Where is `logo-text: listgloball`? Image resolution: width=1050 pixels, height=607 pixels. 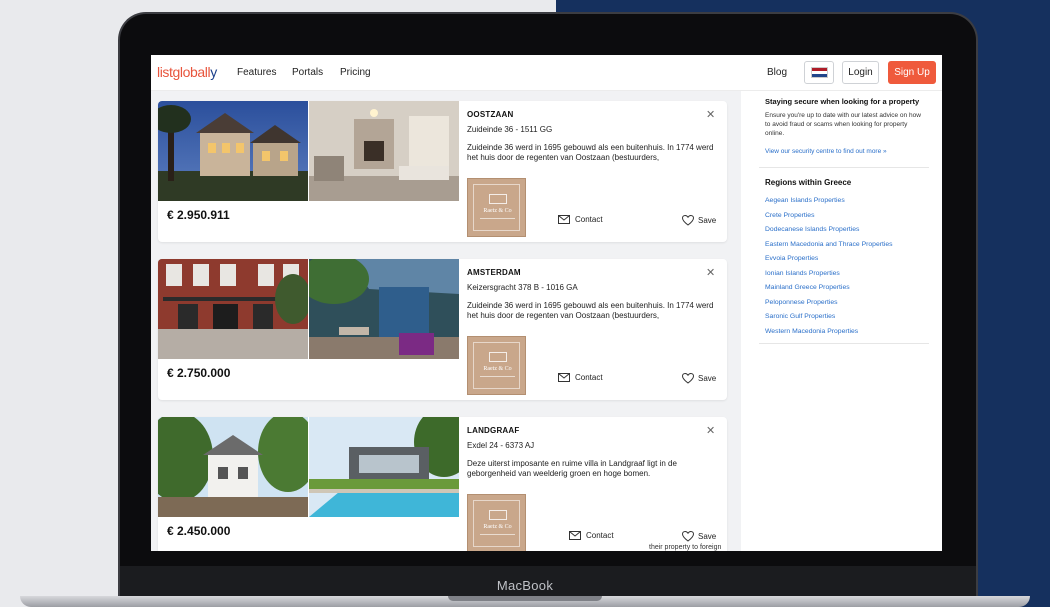
logo-text: listgloball is located at coordinates (184, 72).